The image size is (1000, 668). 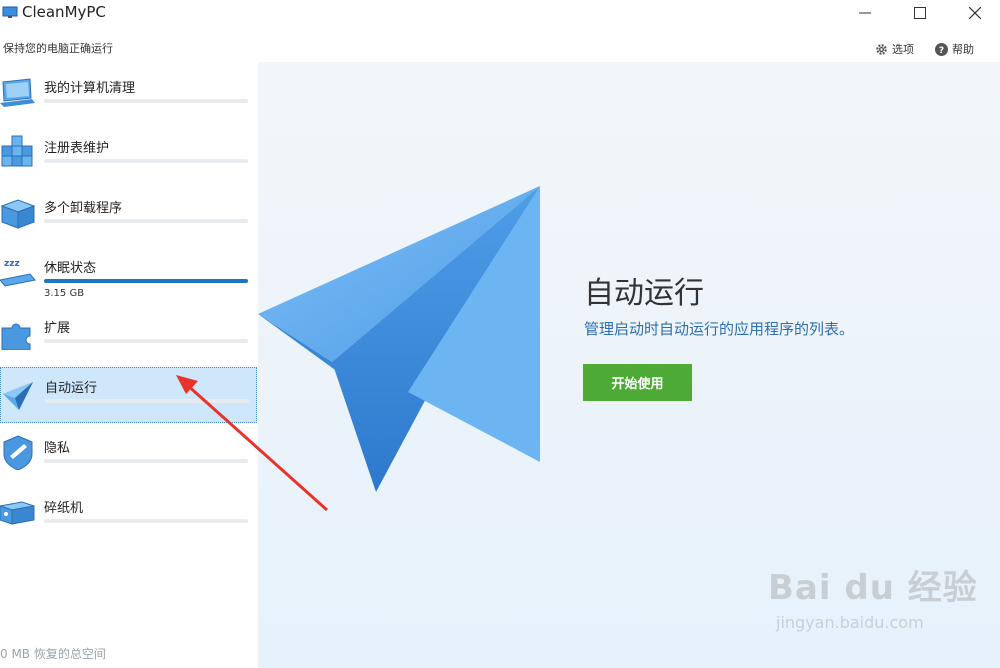 I want to click on start-button: 开始使用, so click(x=637, y=382).